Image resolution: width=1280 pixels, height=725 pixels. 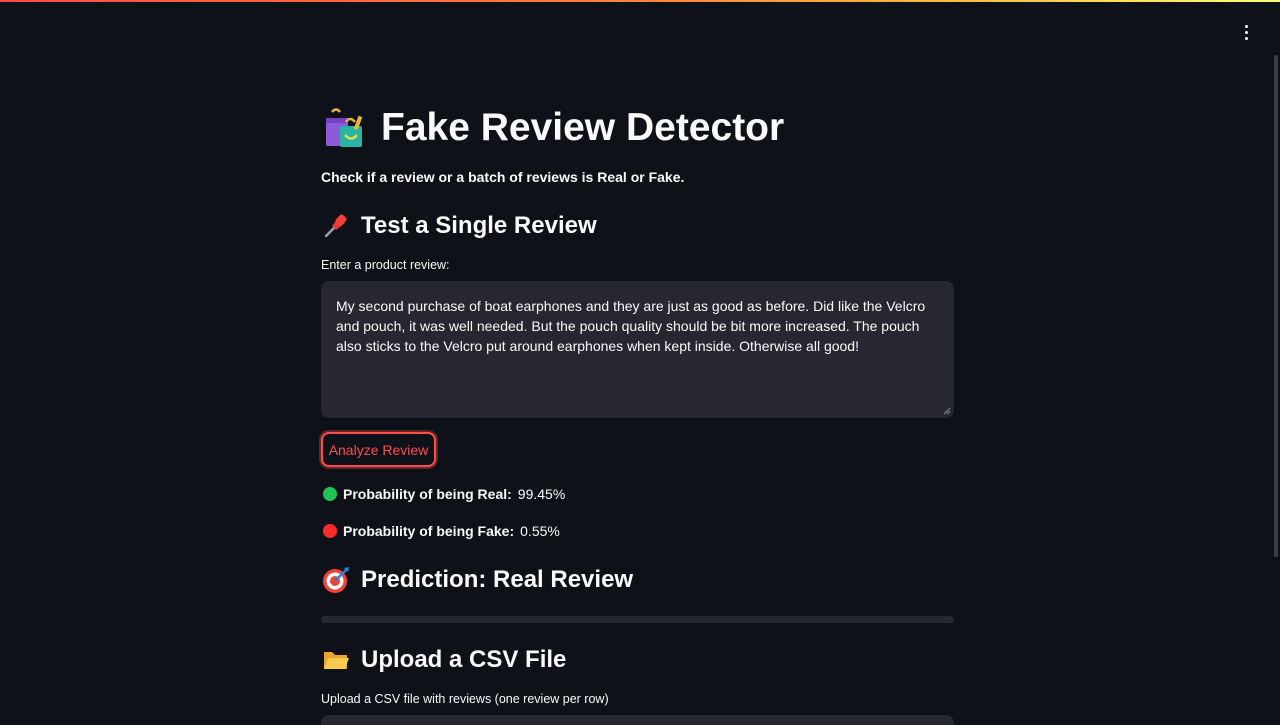 I want to click on csv-upload-heading-text: Upload a CSV File, so click(x=464, y=659).